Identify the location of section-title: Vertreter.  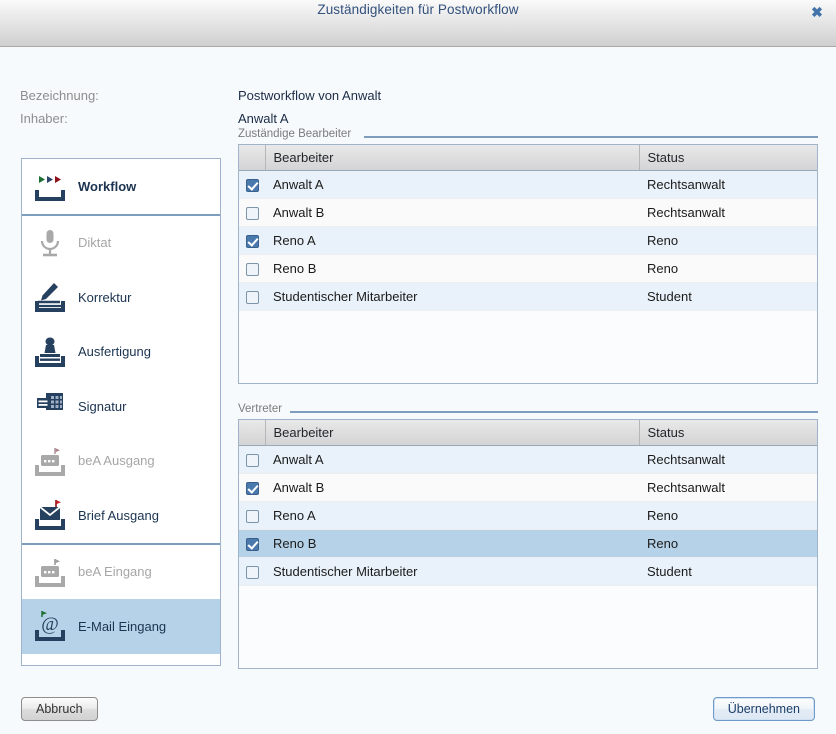
(263, 409).